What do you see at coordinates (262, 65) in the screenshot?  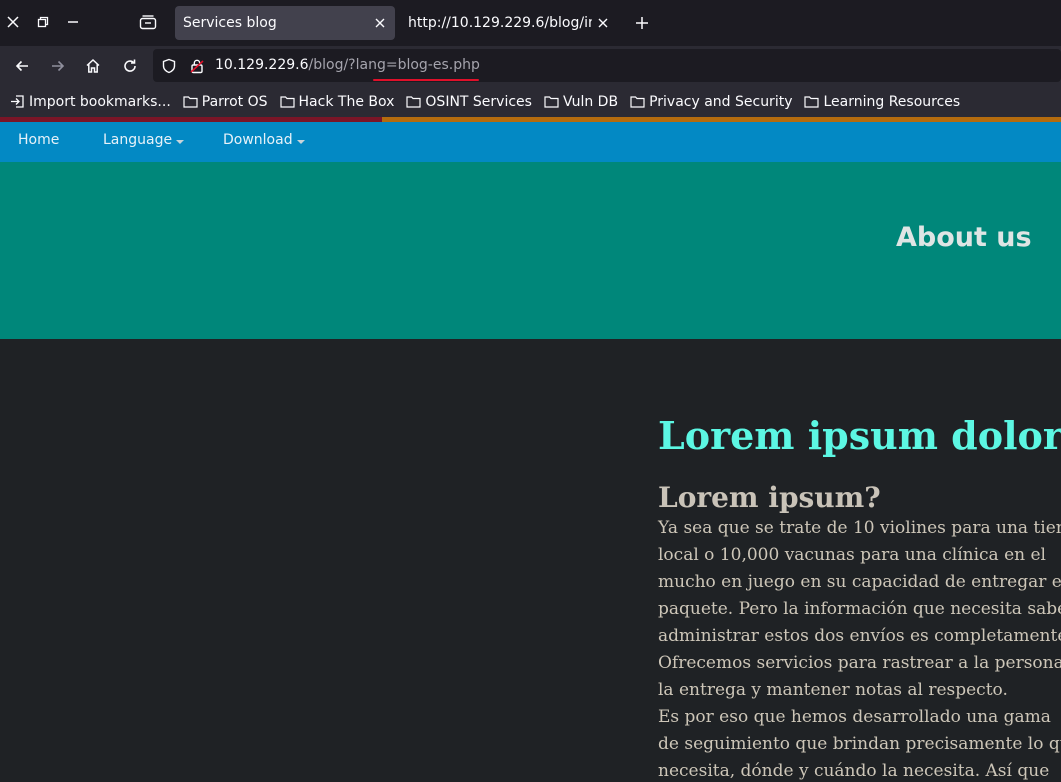 I see `url-host: 10.129.229.6` at bounding box center [262, 65].